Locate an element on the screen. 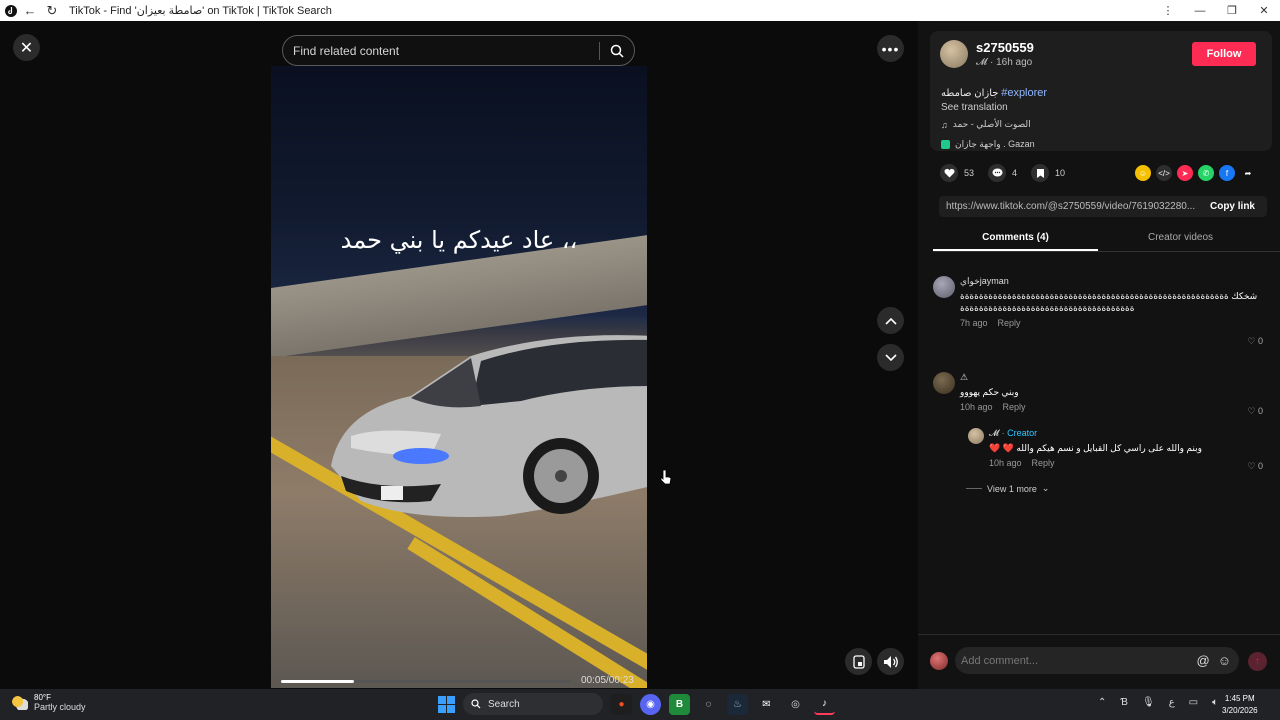 This screenshot has height=720, width=1280. chrome-icon: ● is located at coordinates (621, 704).